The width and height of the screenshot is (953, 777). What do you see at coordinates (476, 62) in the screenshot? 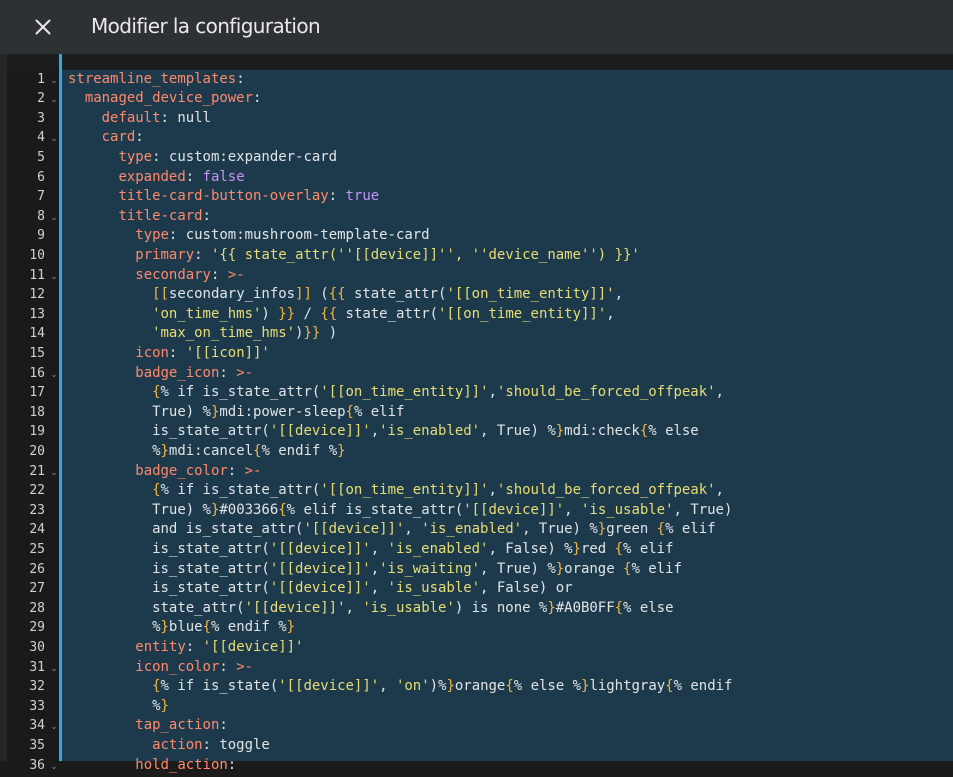
I see `editor-top-strip` at bounding box center [476, 62].